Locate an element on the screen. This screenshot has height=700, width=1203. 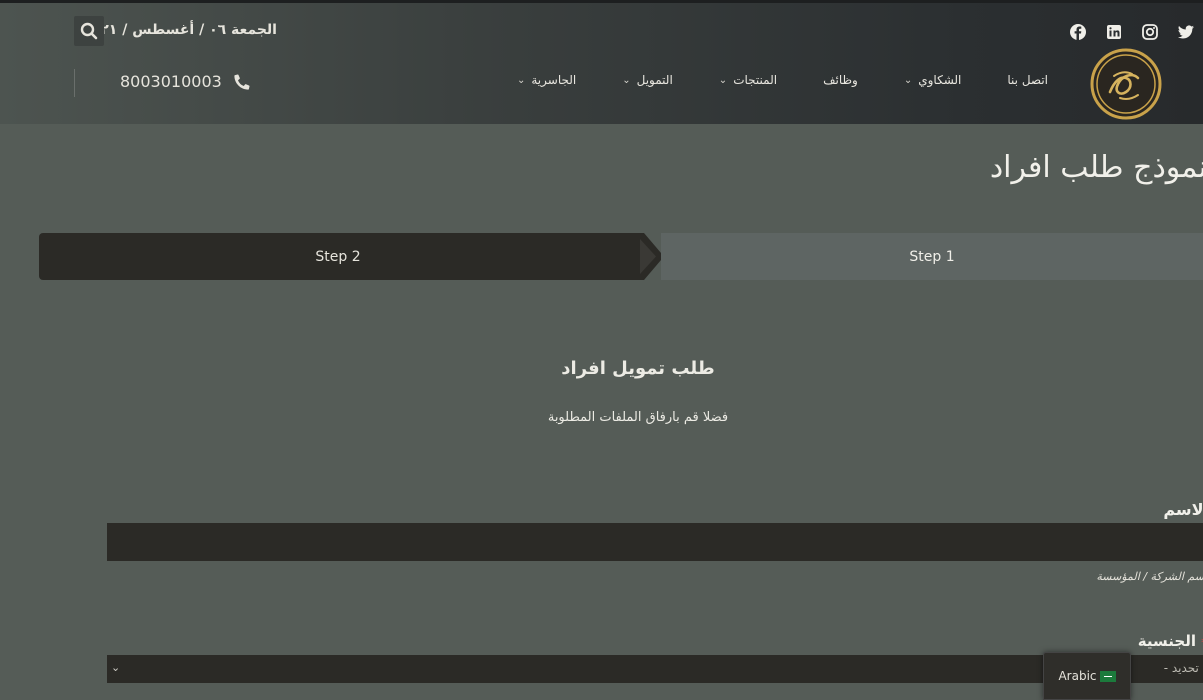
phone-number: 8003010003 is located at coordinates (171, 81).